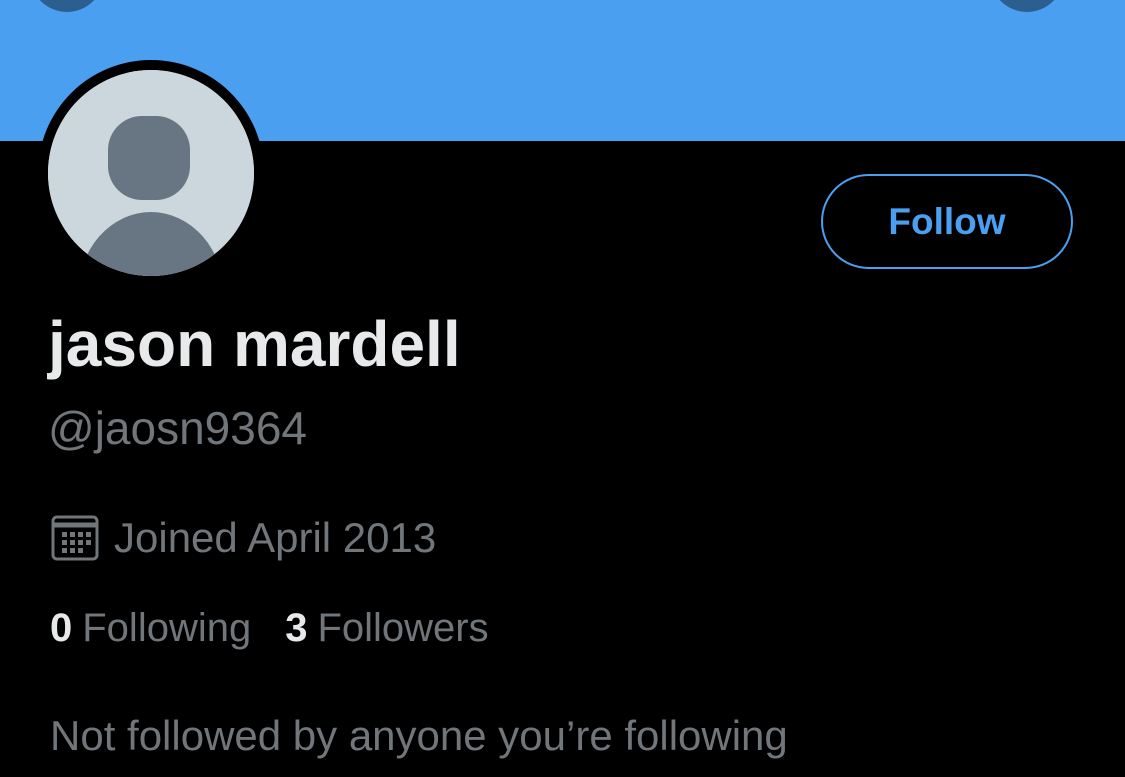 The width and height of the screenshot is (1125, 777). I want to click on followers-count: 3, so click(296, 628).